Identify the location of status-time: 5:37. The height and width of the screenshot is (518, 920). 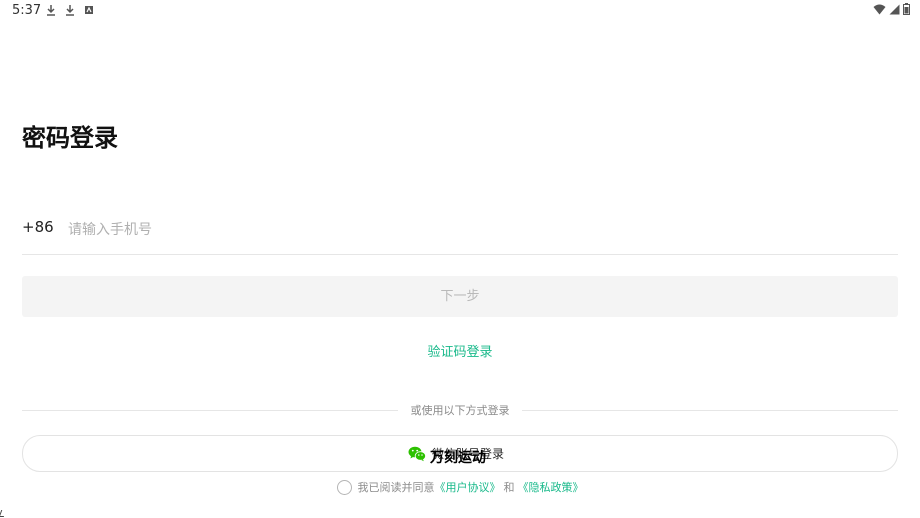
(27, 10).